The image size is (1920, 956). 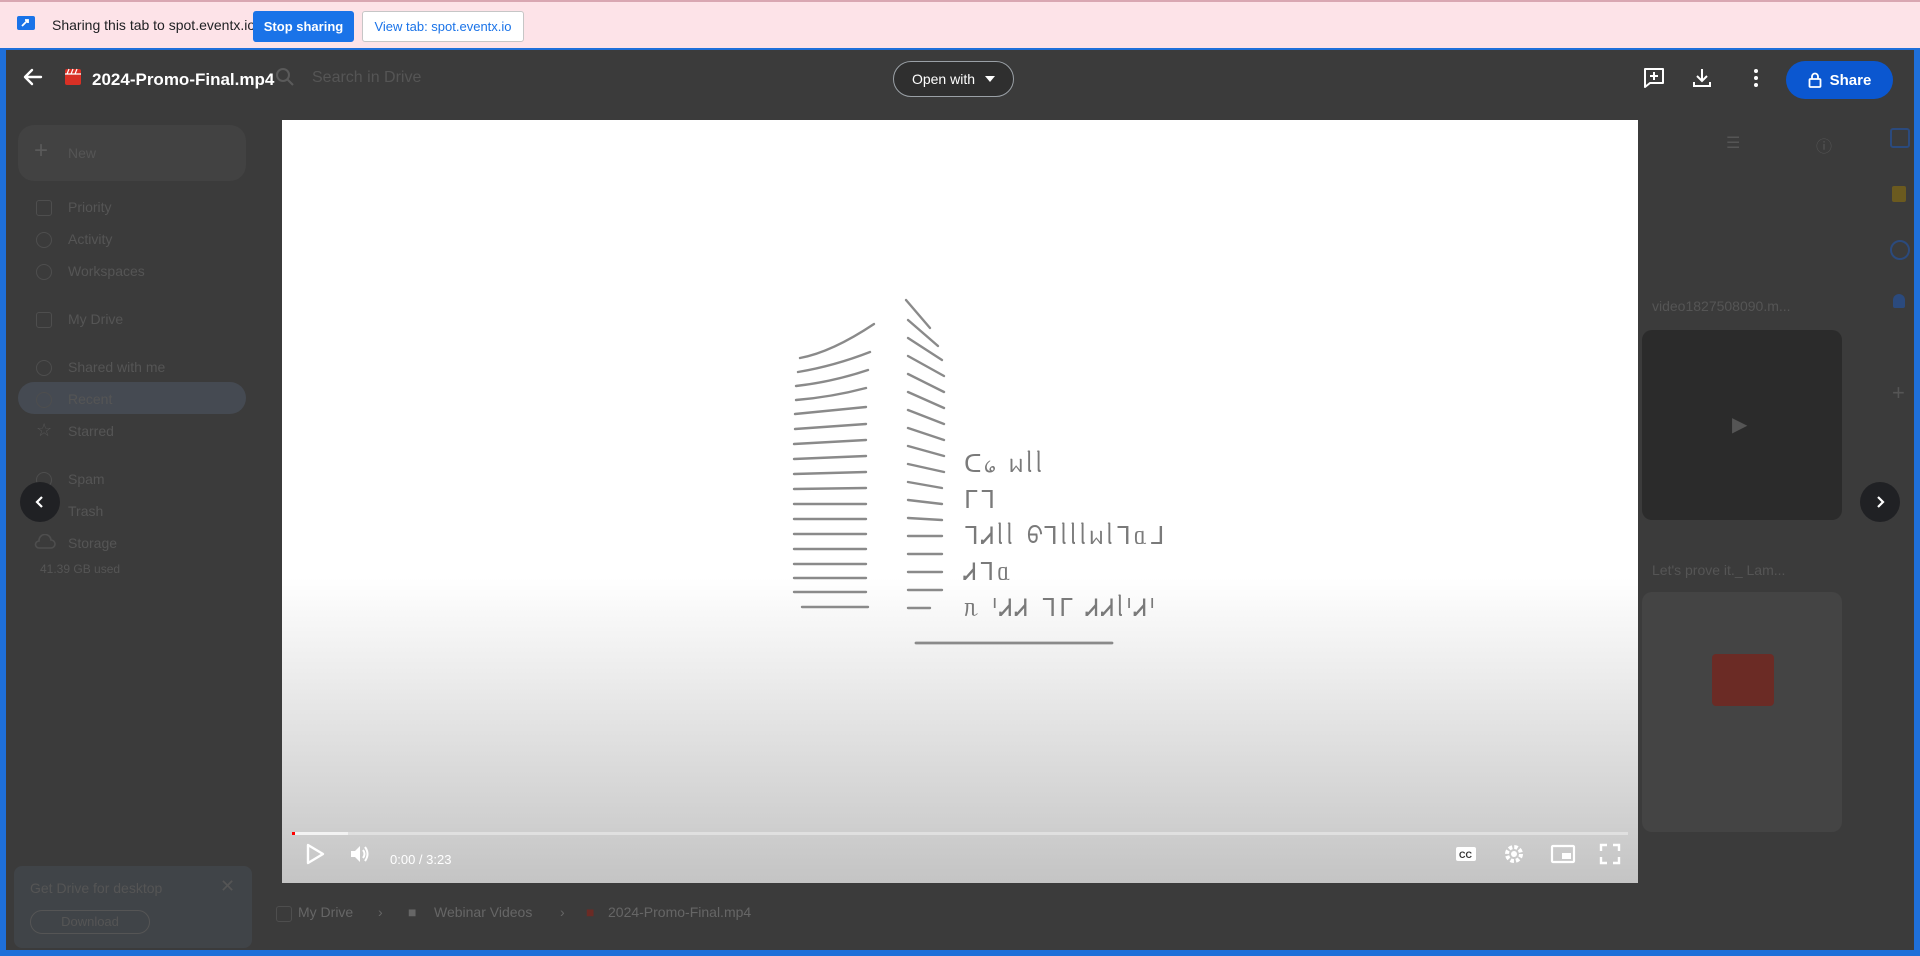 What do you see at coordinates (91, 431) in the screenshot?
I see `sidebar-item-starred: Starred` at bounding box center [91, 431].